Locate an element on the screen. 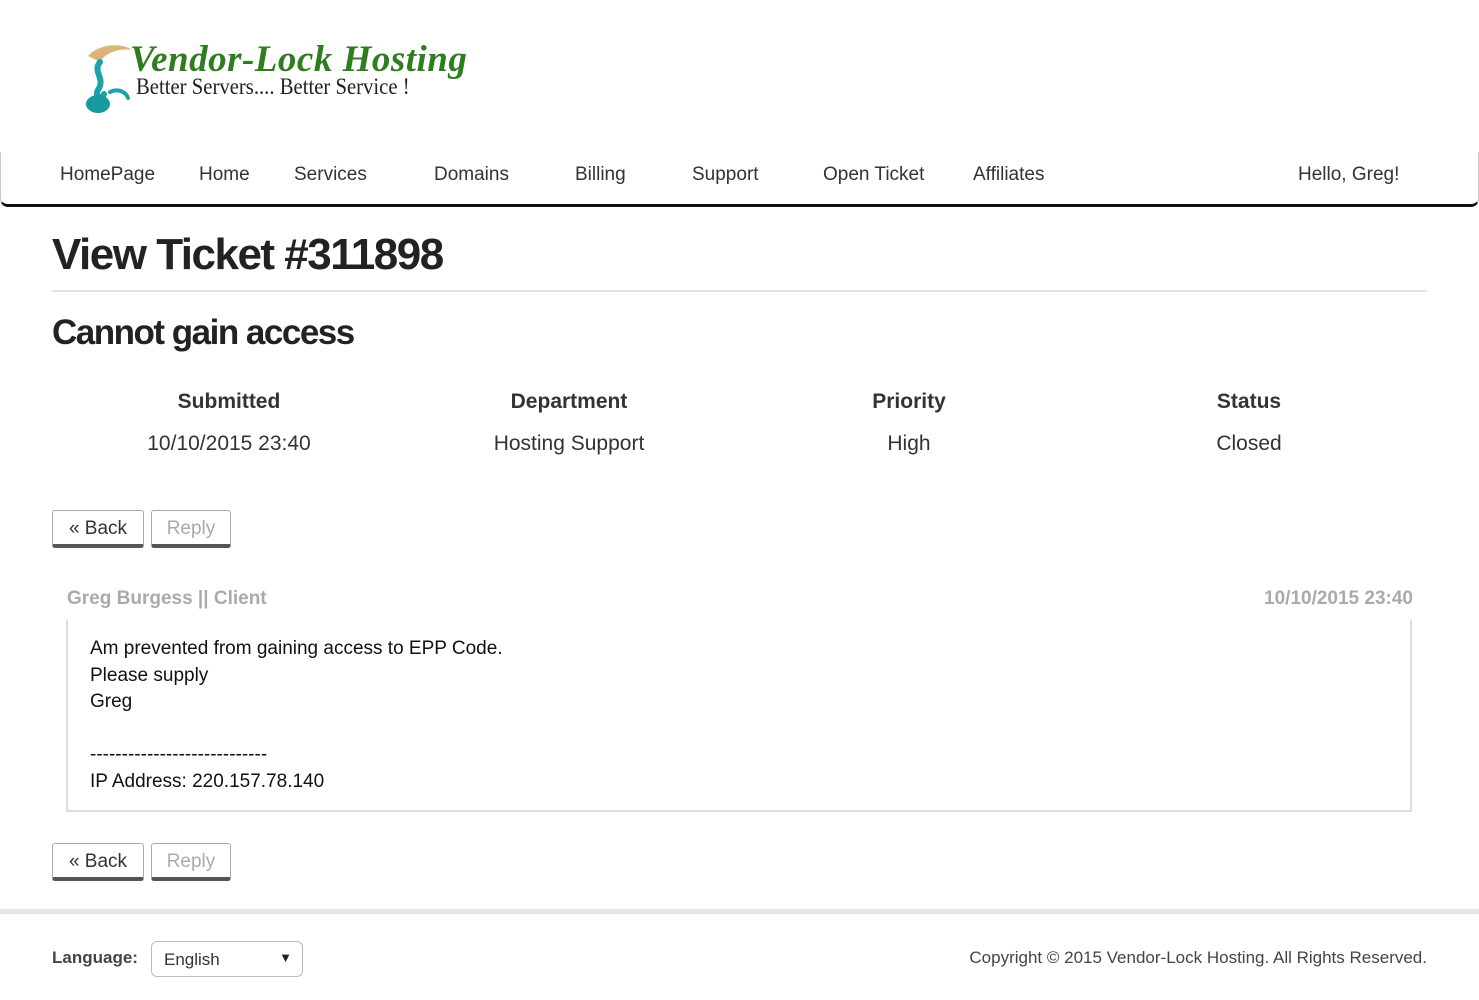 The image size is (1479, 1000). ticket-subject: Cannot gain access is located at coordinates (203, 332).